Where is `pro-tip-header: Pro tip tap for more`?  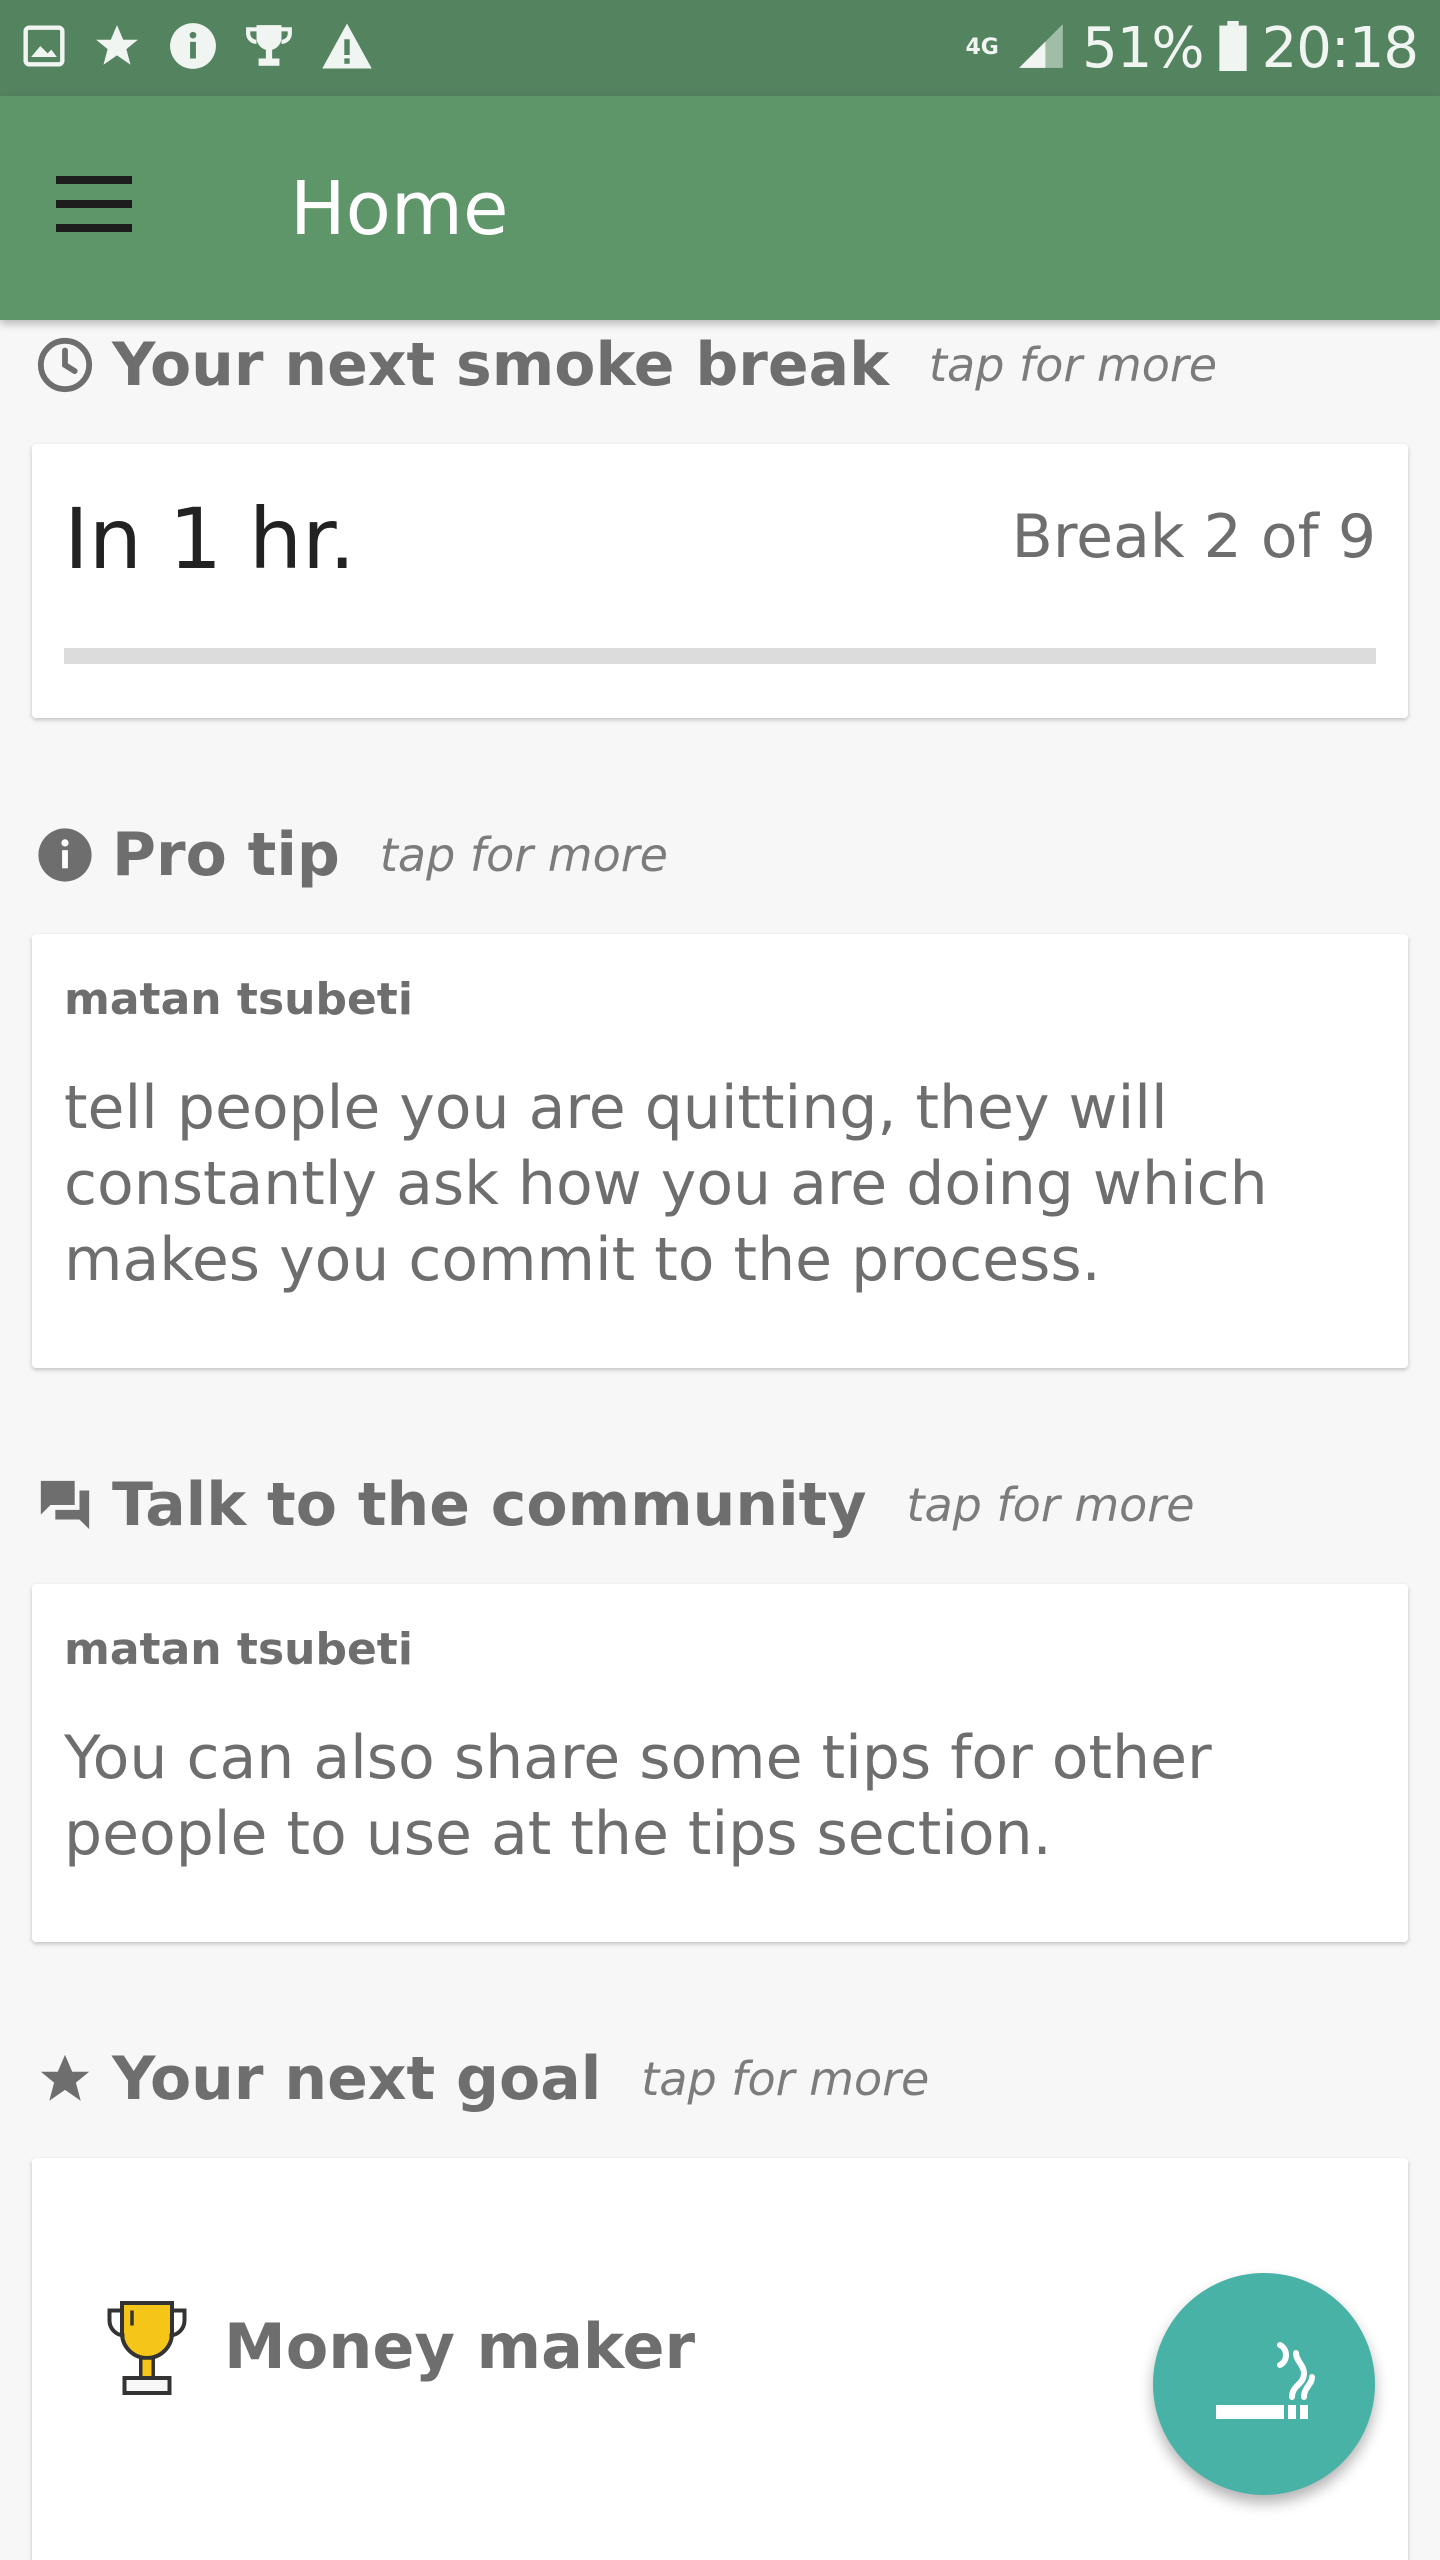 pro-tip-header: Pro tip tap for more is located at coordinates (352, 855).